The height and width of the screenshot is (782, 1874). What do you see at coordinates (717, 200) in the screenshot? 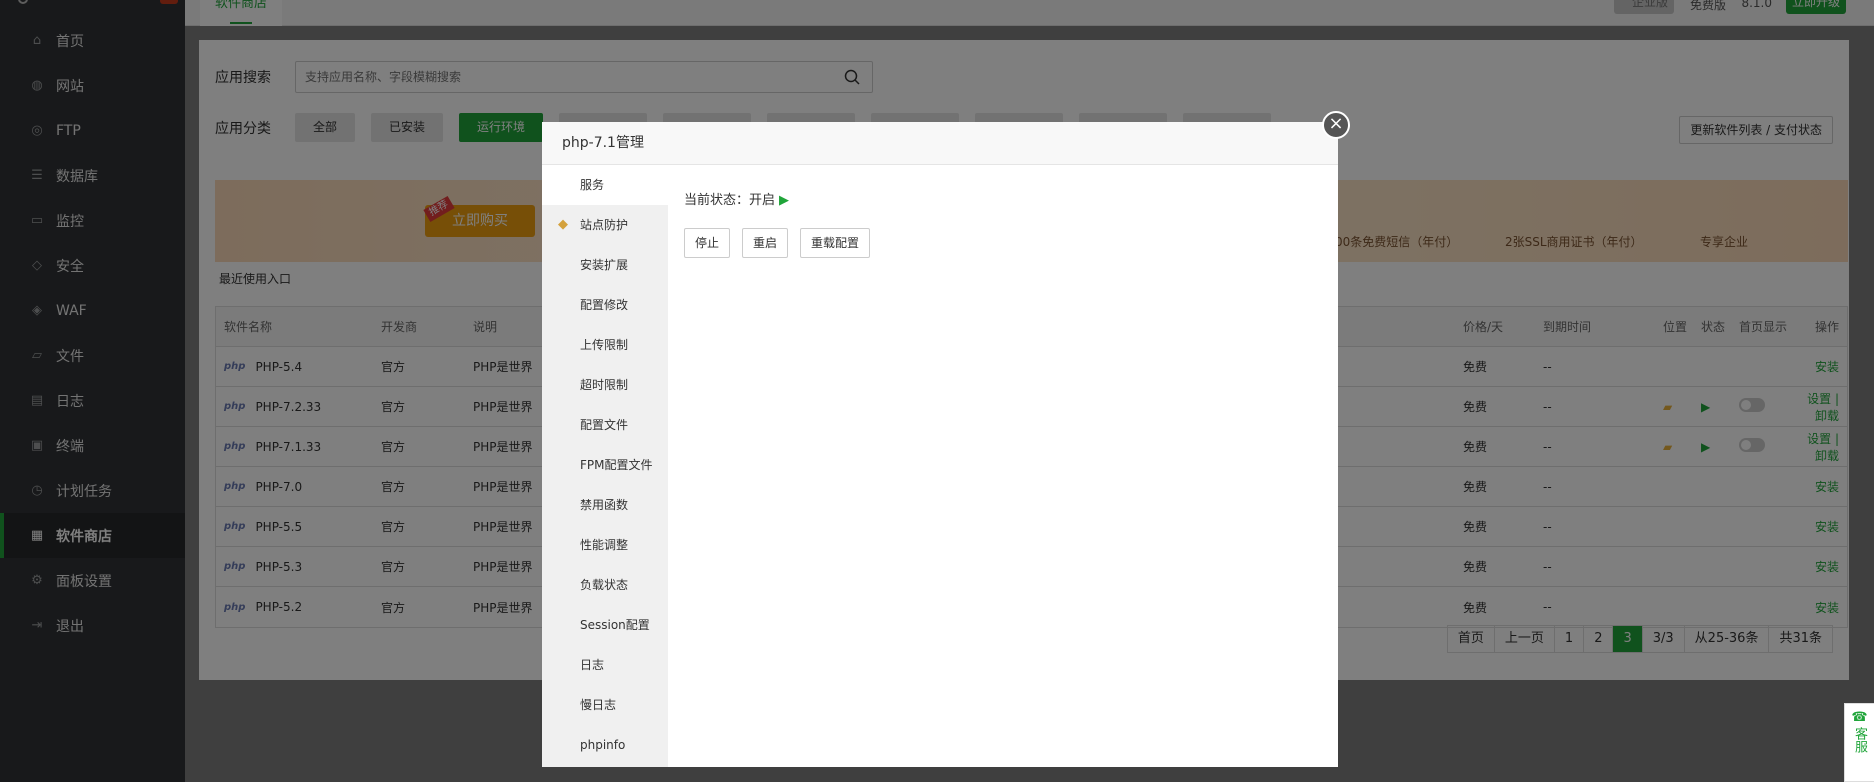
I see `status-label: 当前状态：` at bounding box center [717, 200].